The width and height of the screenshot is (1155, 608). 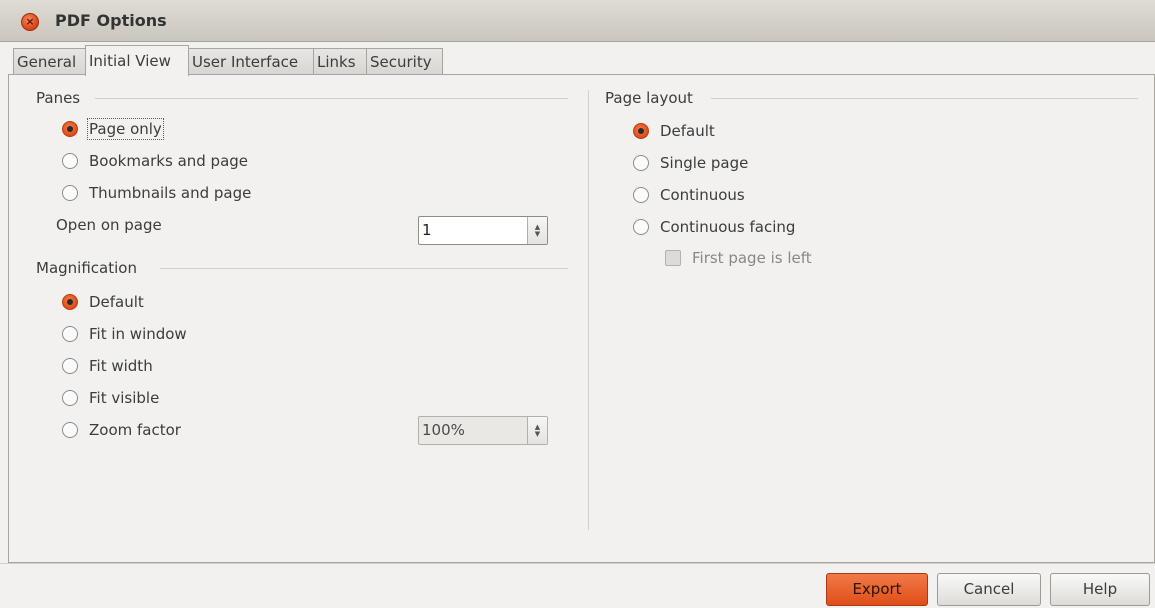 I want to click on close-button: ×, so click(x=30, y=22).